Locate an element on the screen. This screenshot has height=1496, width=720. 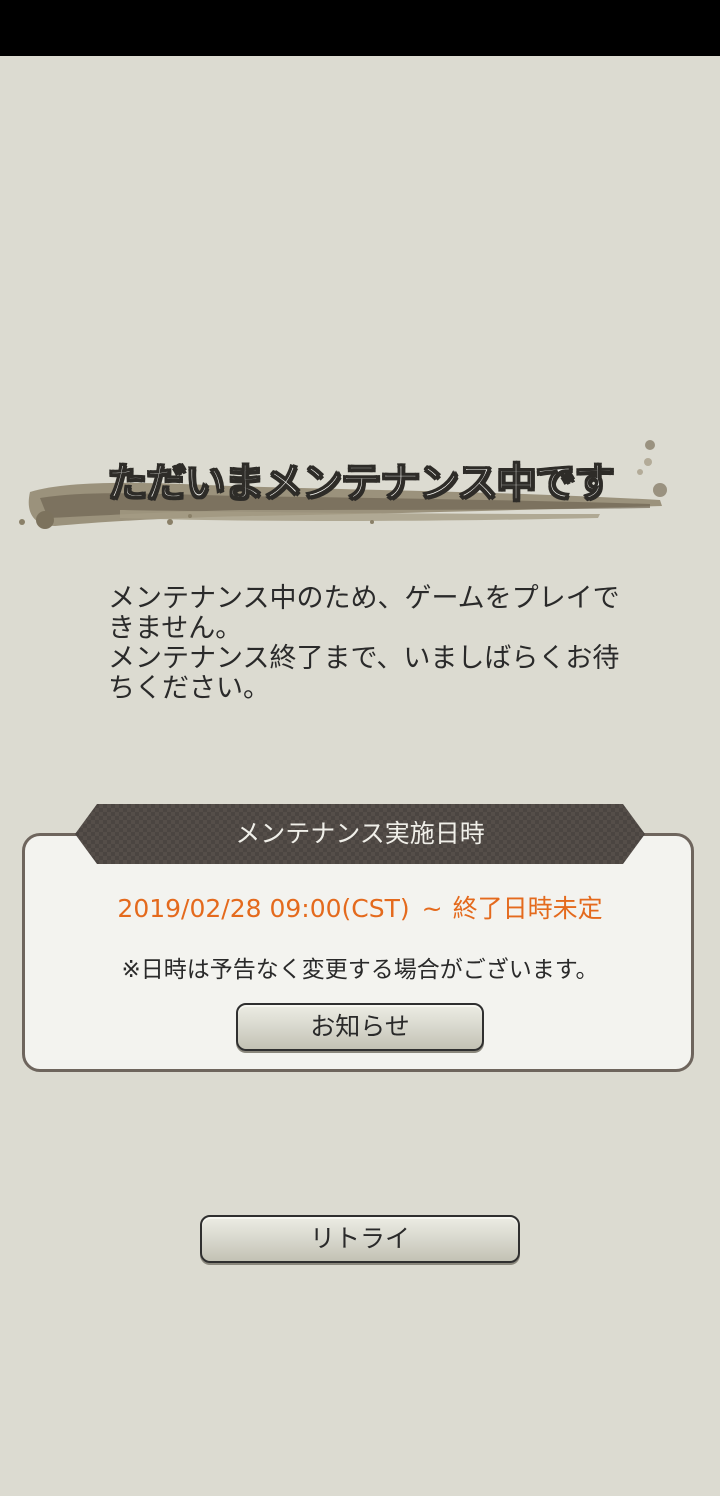
maintenance-schedule: 2019/02/28 09:00(CST) ~ 終了日時未定 is located at coordinates (360, 907).